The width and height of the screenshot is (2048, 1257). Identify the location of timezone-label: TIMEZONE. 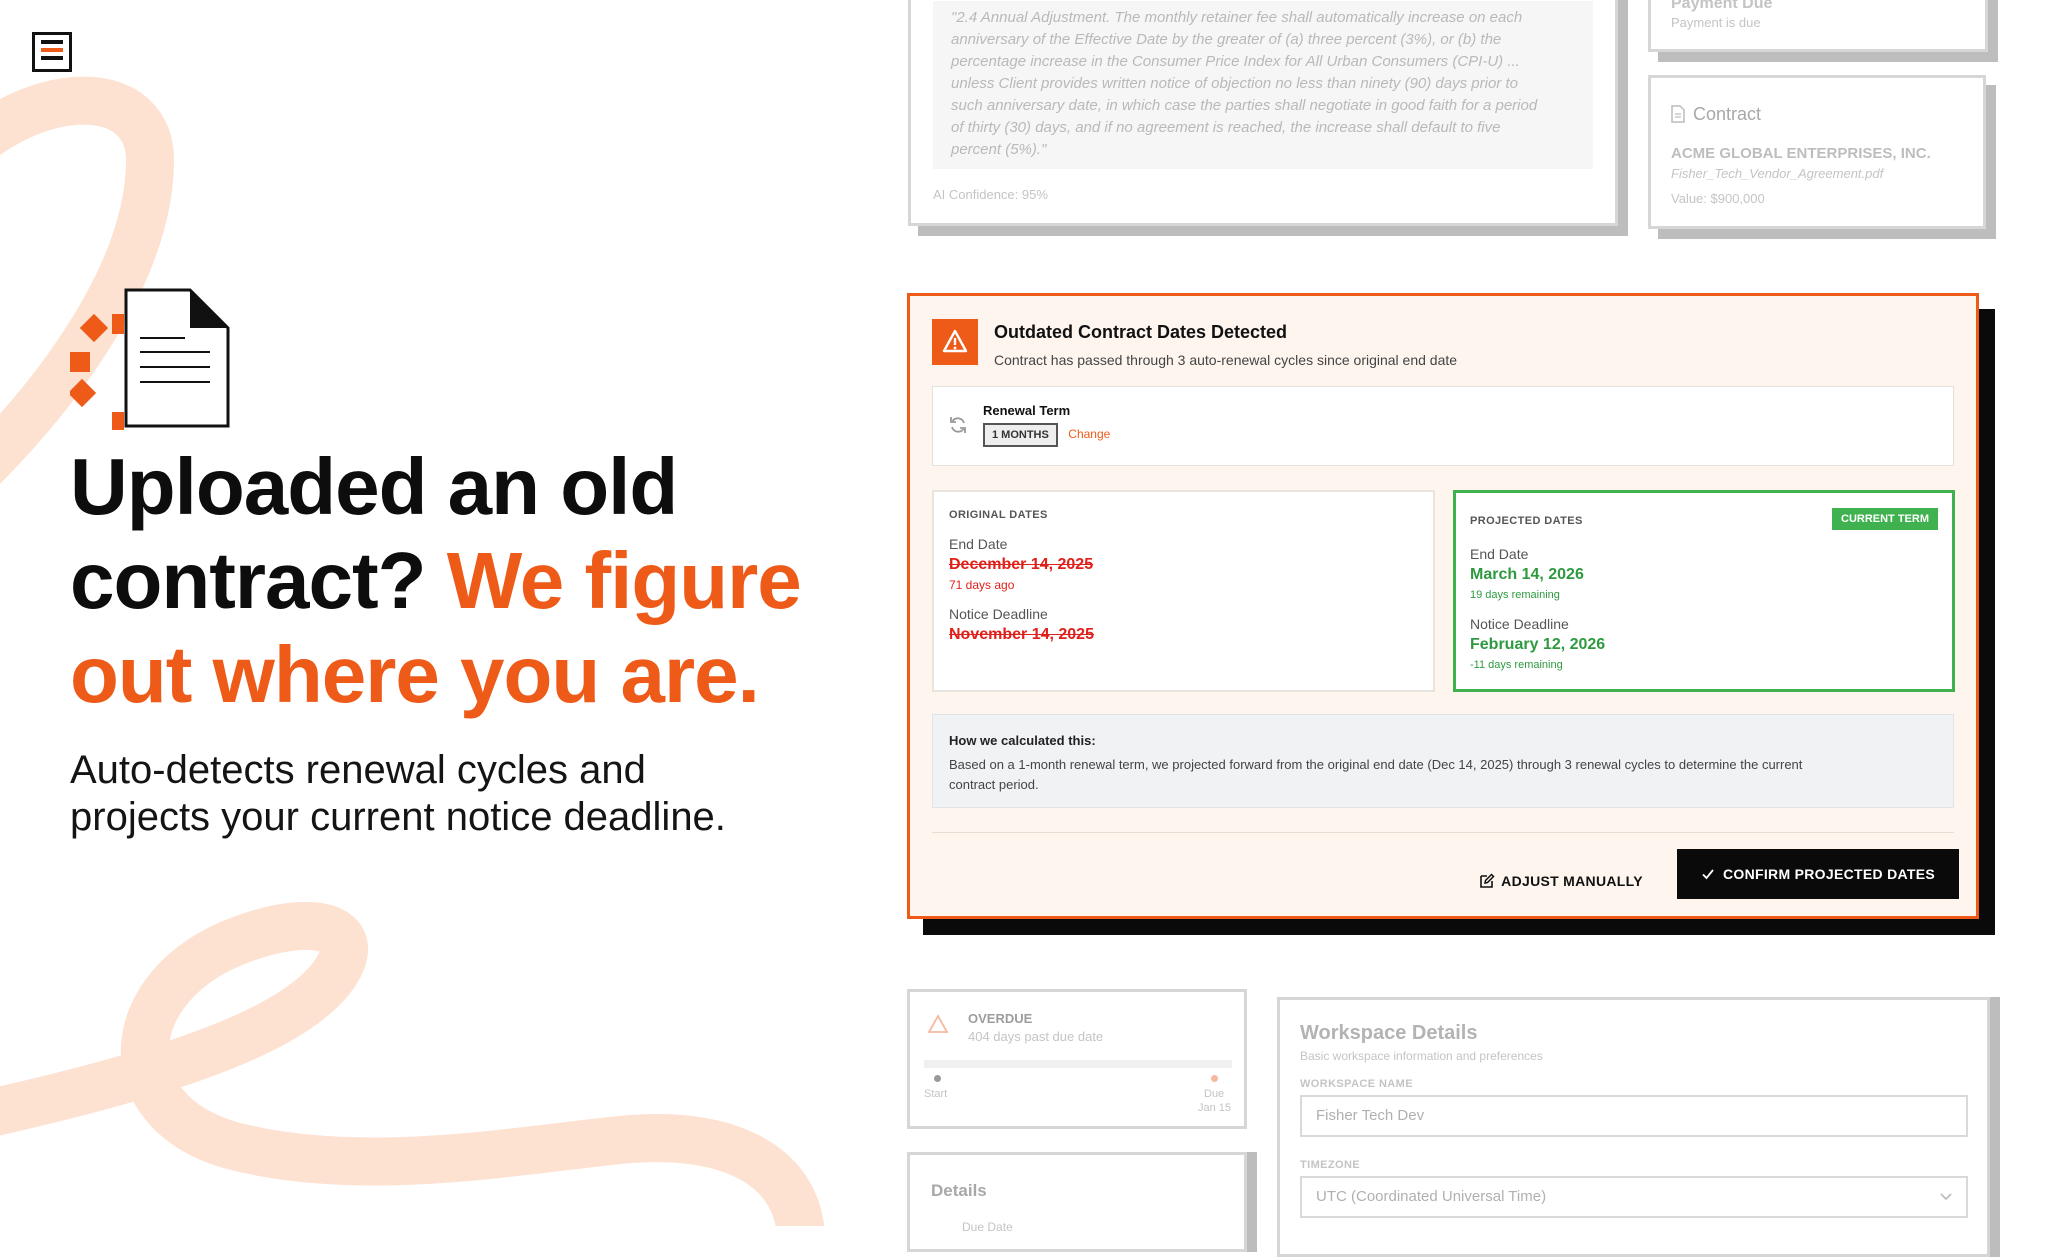
(1330, 1165).